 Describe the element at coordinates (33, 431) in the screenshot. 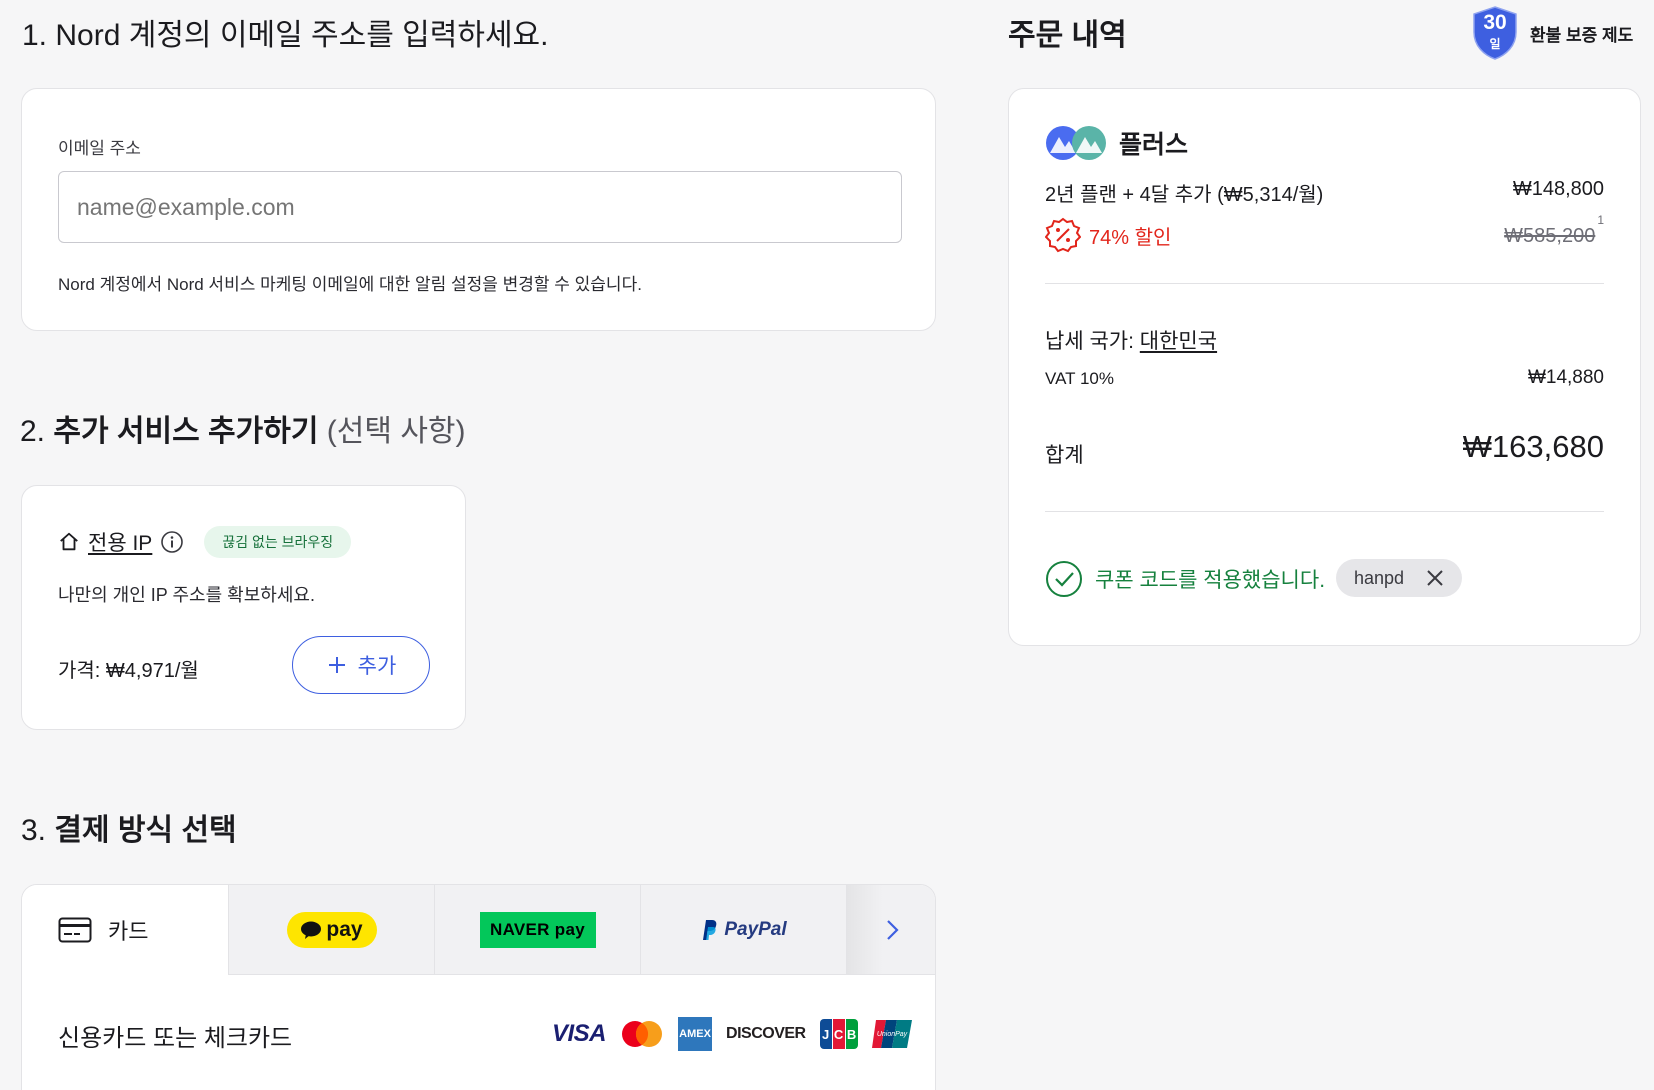

I see `step2-number: 2.` at that location.